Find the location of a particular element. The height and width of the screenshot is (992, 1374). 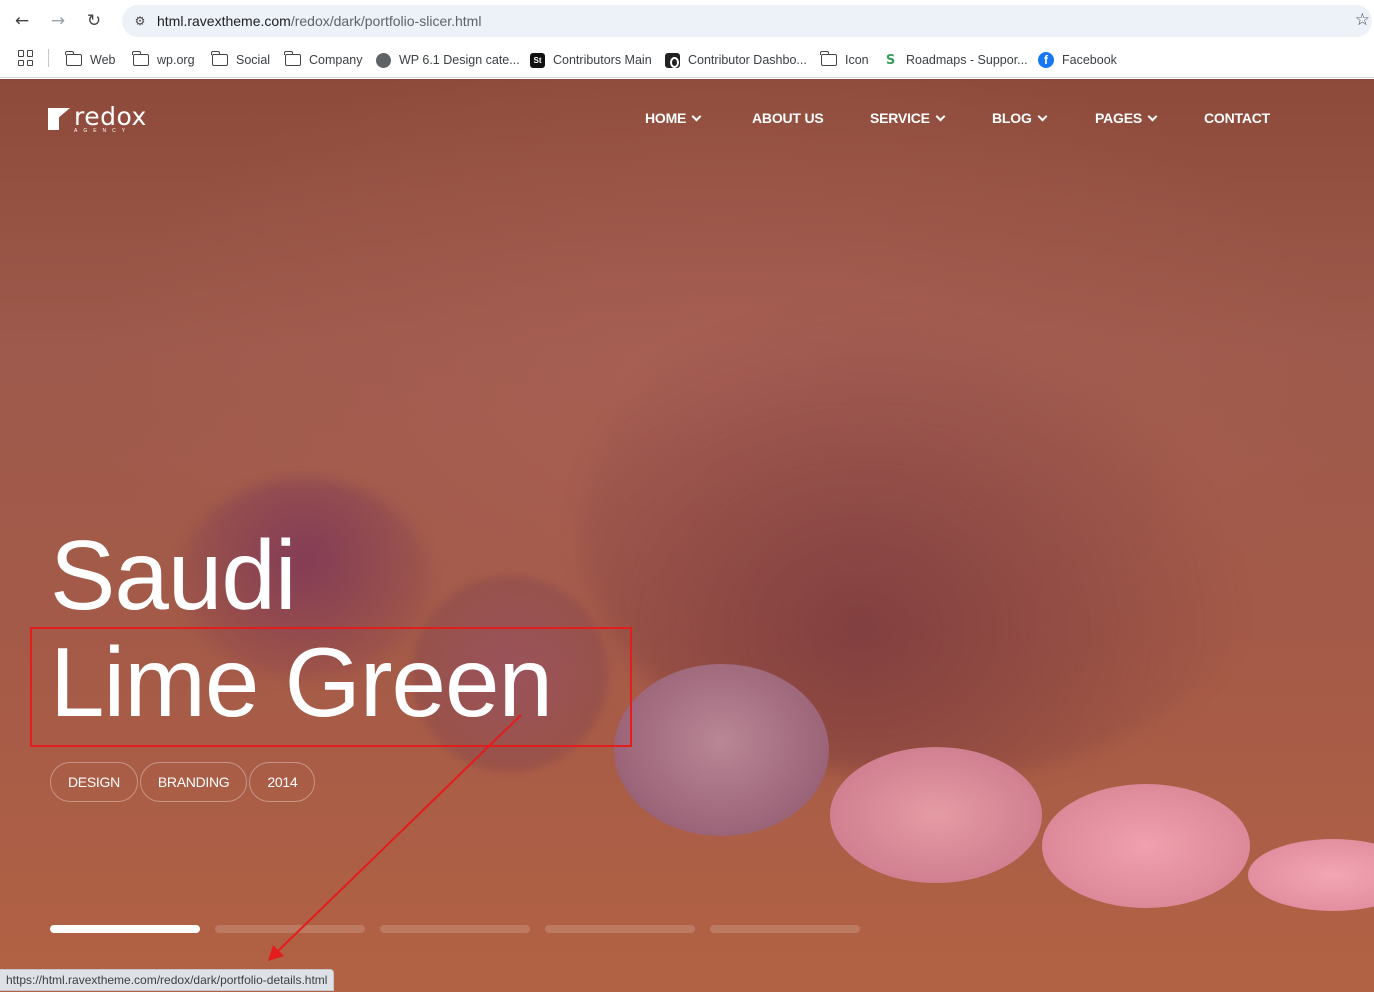

nav-blog: BLOG is located at coordinates (1020, 118).